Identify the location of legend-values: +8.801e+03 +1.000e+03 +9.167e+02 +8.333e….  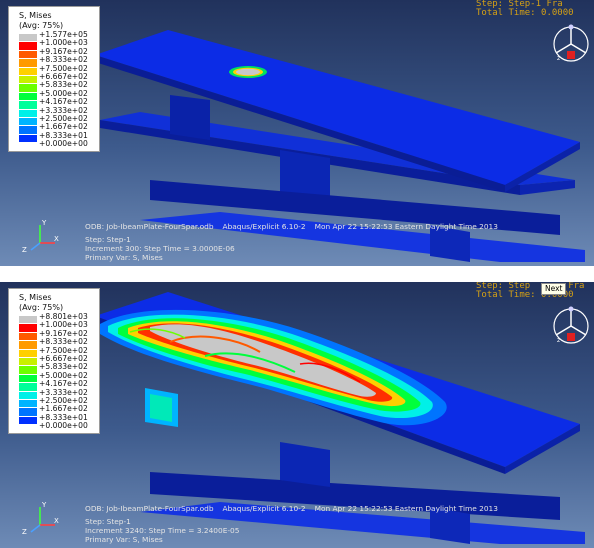
(63, 371).